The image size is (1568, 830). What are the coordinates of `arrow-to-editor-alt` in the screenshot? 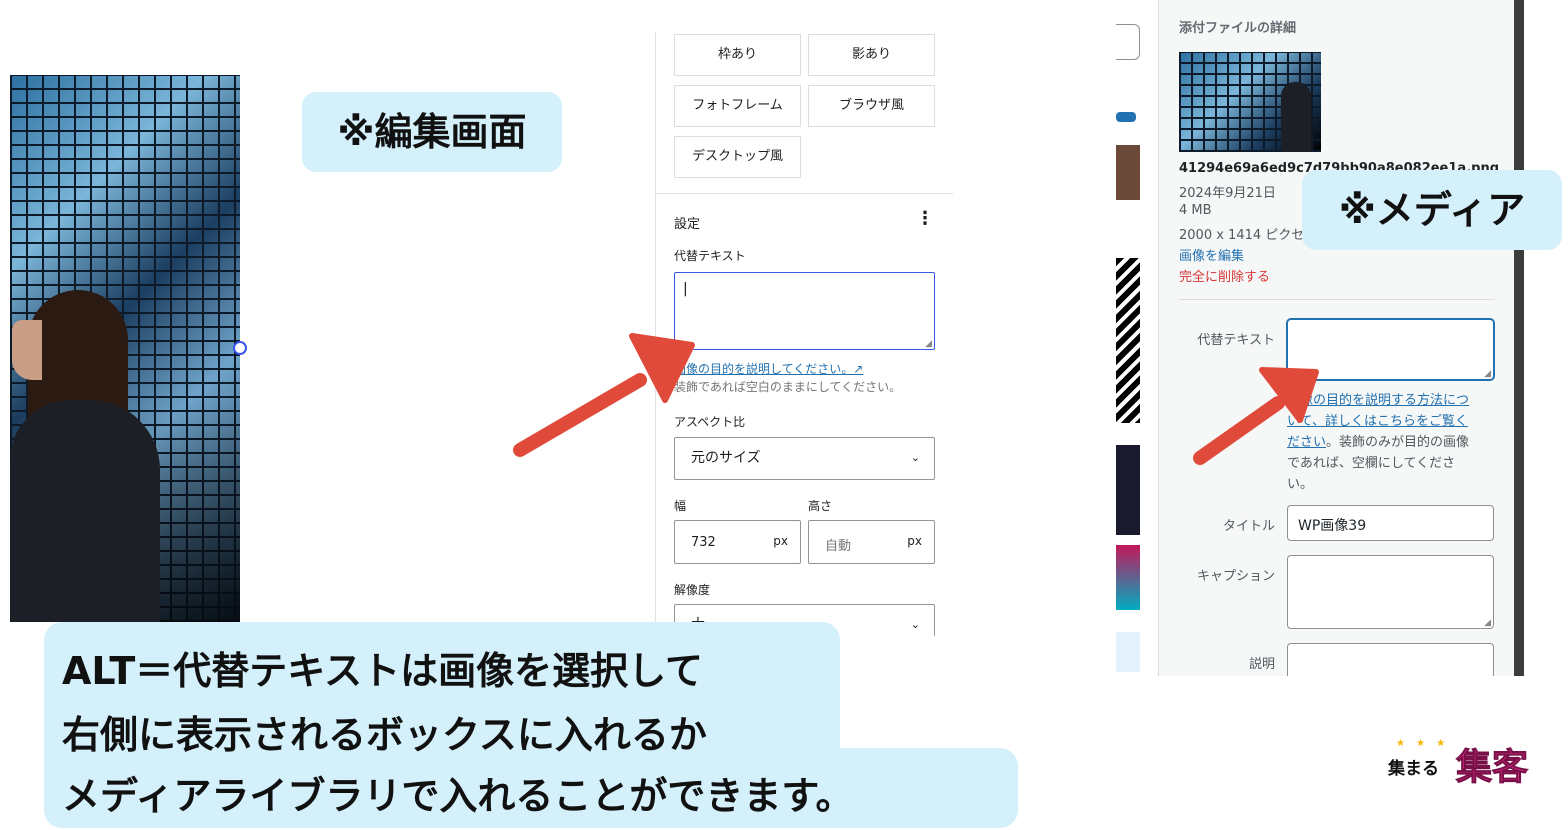 It's located at (604, 395).